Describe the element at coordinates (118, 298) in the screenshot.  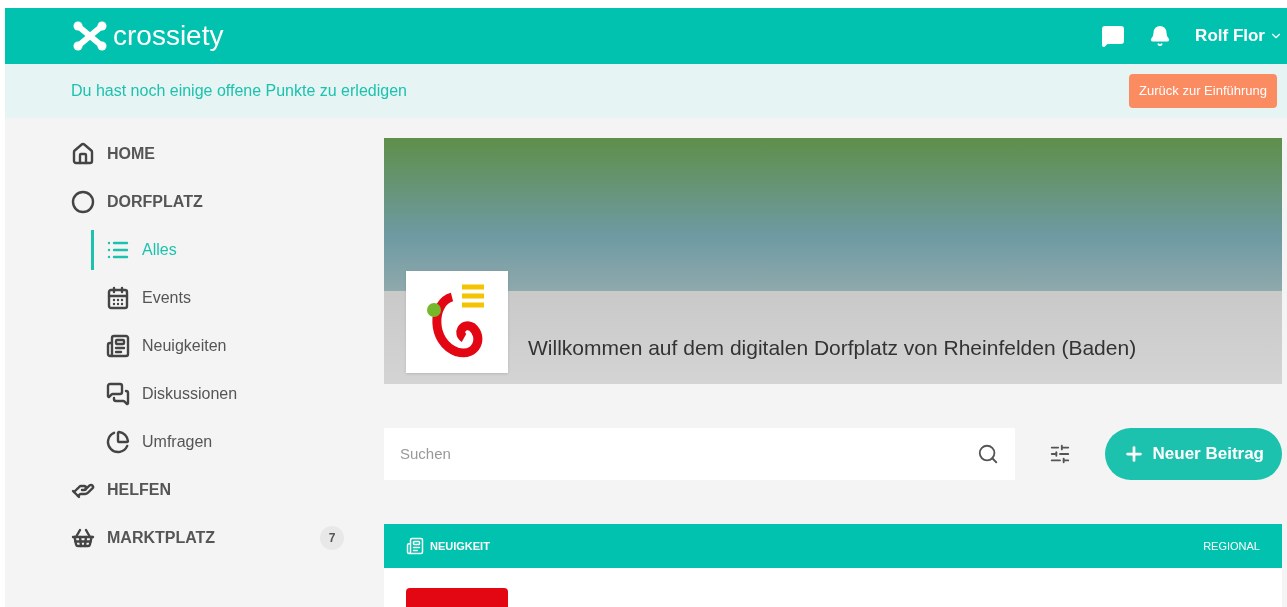
I see `calendar-icon` at that location.